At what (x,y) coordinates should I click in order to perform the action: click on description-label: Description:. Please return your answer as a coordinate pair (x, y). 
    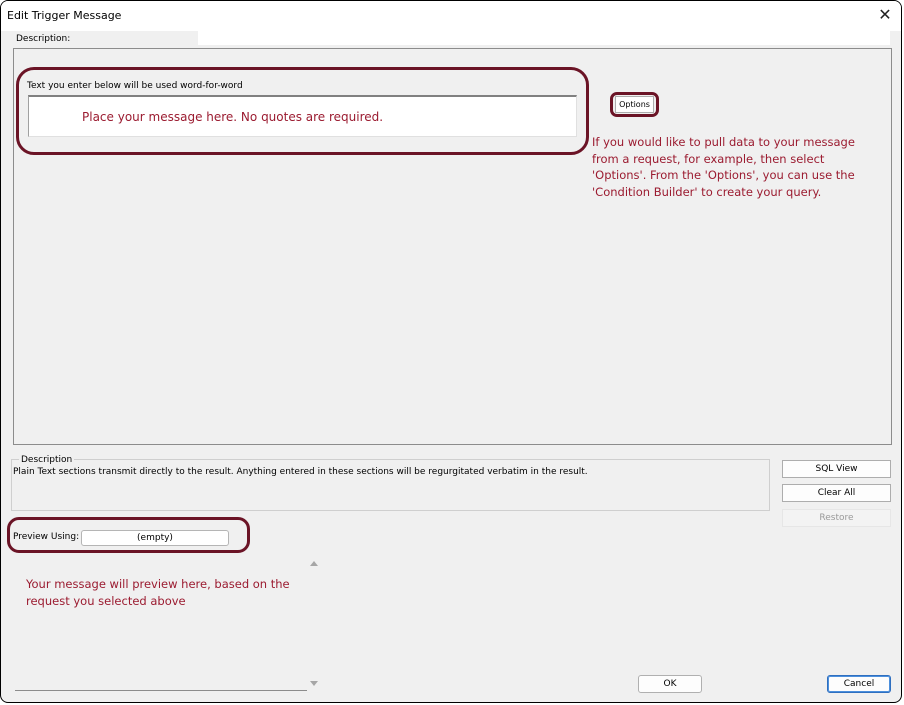
    Looking at the image, I should click on (43, 39).